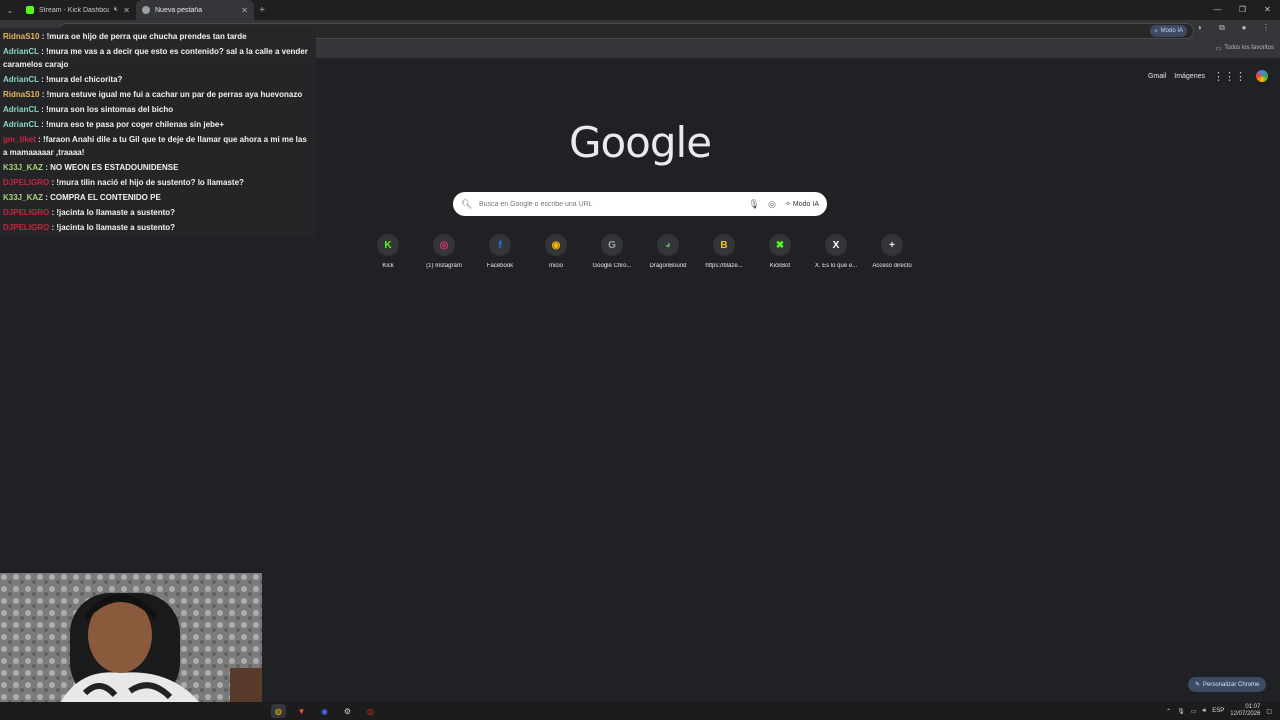 The image size is (1280, 720). I want to click on window-controls: — ❐ ✕, so click(1242, 10).